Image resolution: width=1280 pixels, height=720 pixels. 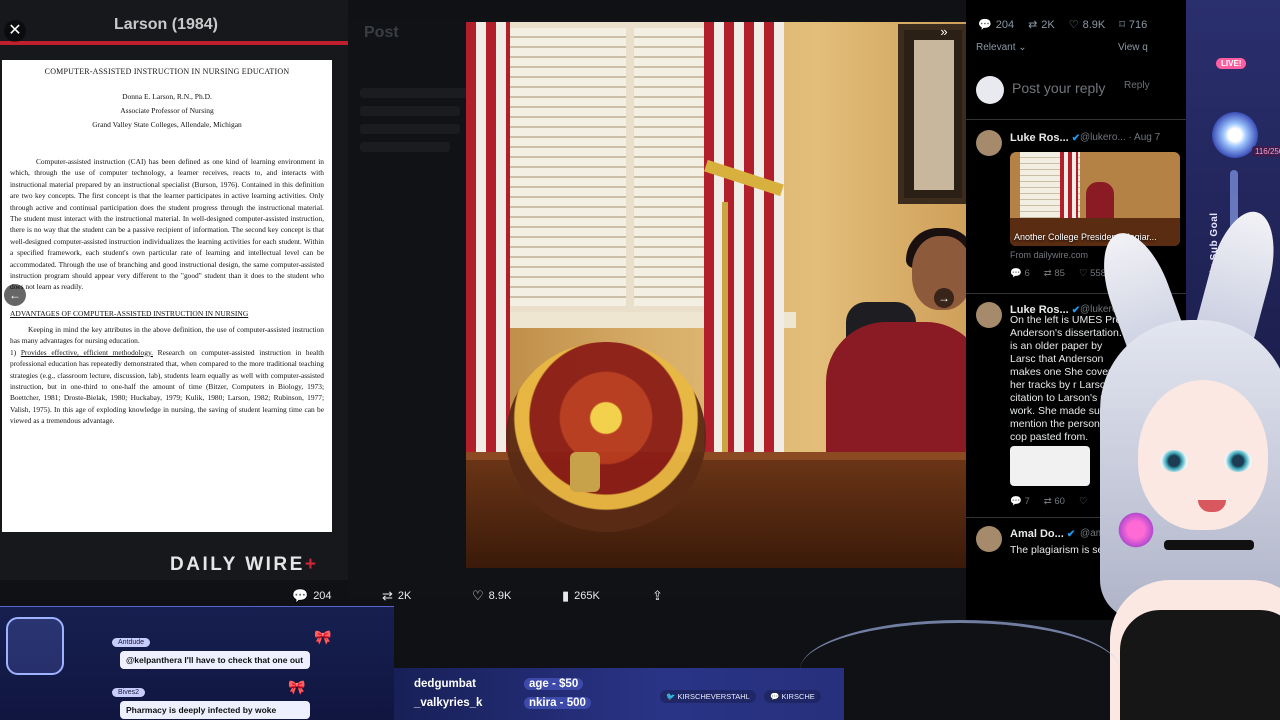 I want to click on post-stats: 💬 204 ⇄ 2K ♡ 8.9K ⌑ 716, so click(x=1062, y=24).